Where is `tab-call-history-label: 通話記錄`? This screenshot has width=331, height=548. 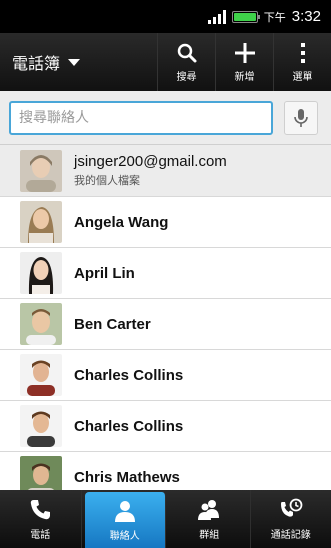
tab-call-history-label: 通話記錄 is located at coordinates (290, 535).